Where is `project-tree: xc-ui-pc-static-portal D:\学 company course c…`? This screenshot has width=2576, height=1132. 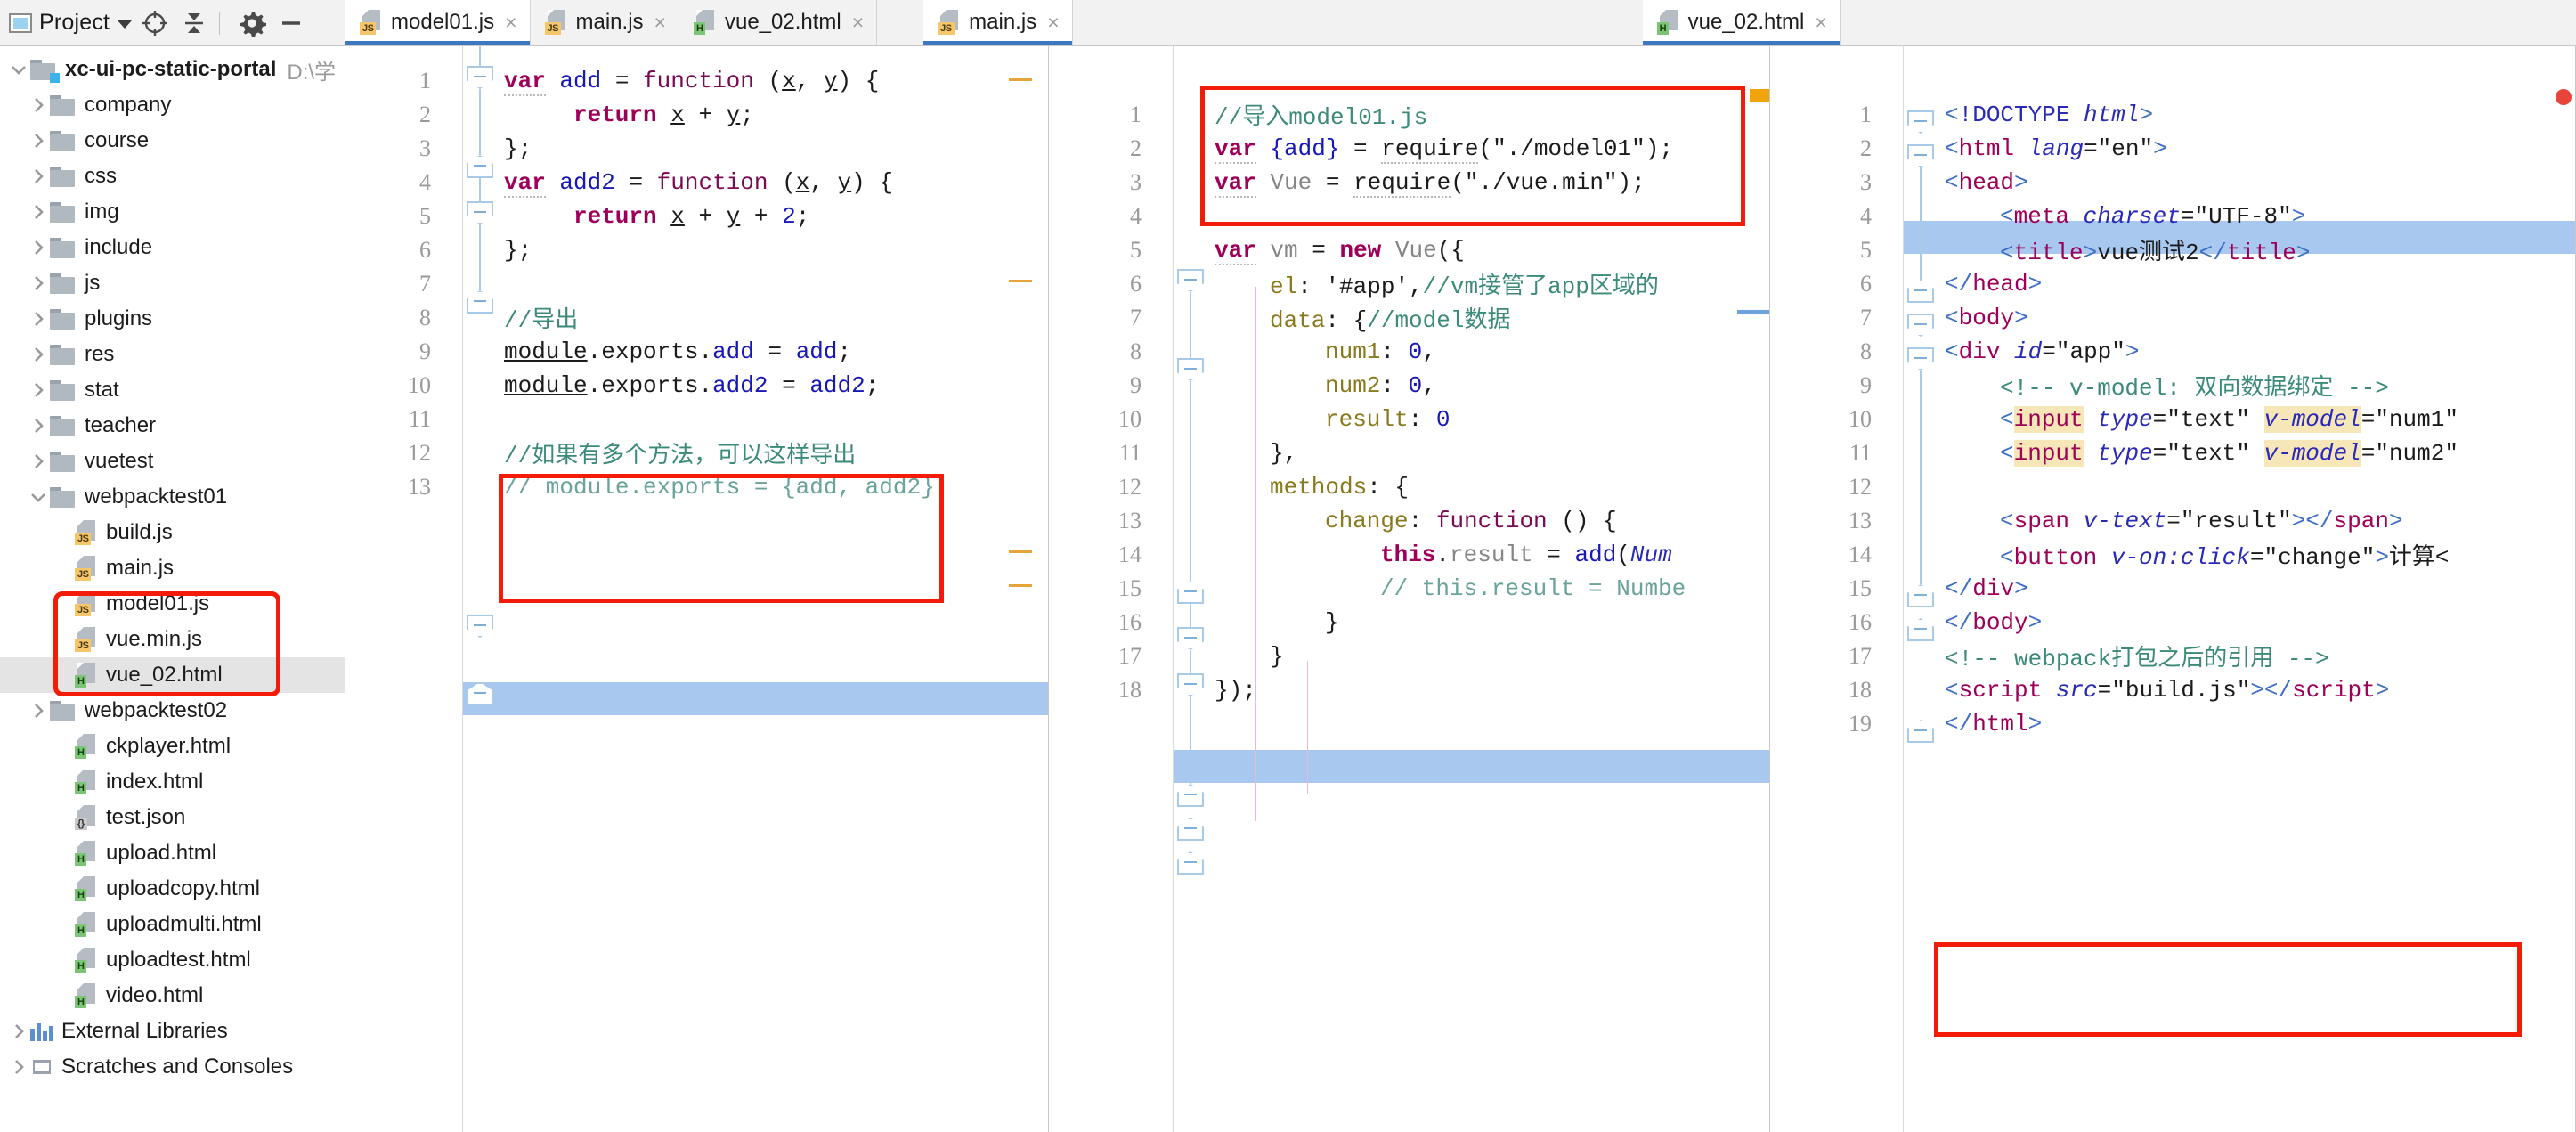
project-tree: xc-ui-pc-static-portal D:\学 company course c… is located at coordinates (172, 589).